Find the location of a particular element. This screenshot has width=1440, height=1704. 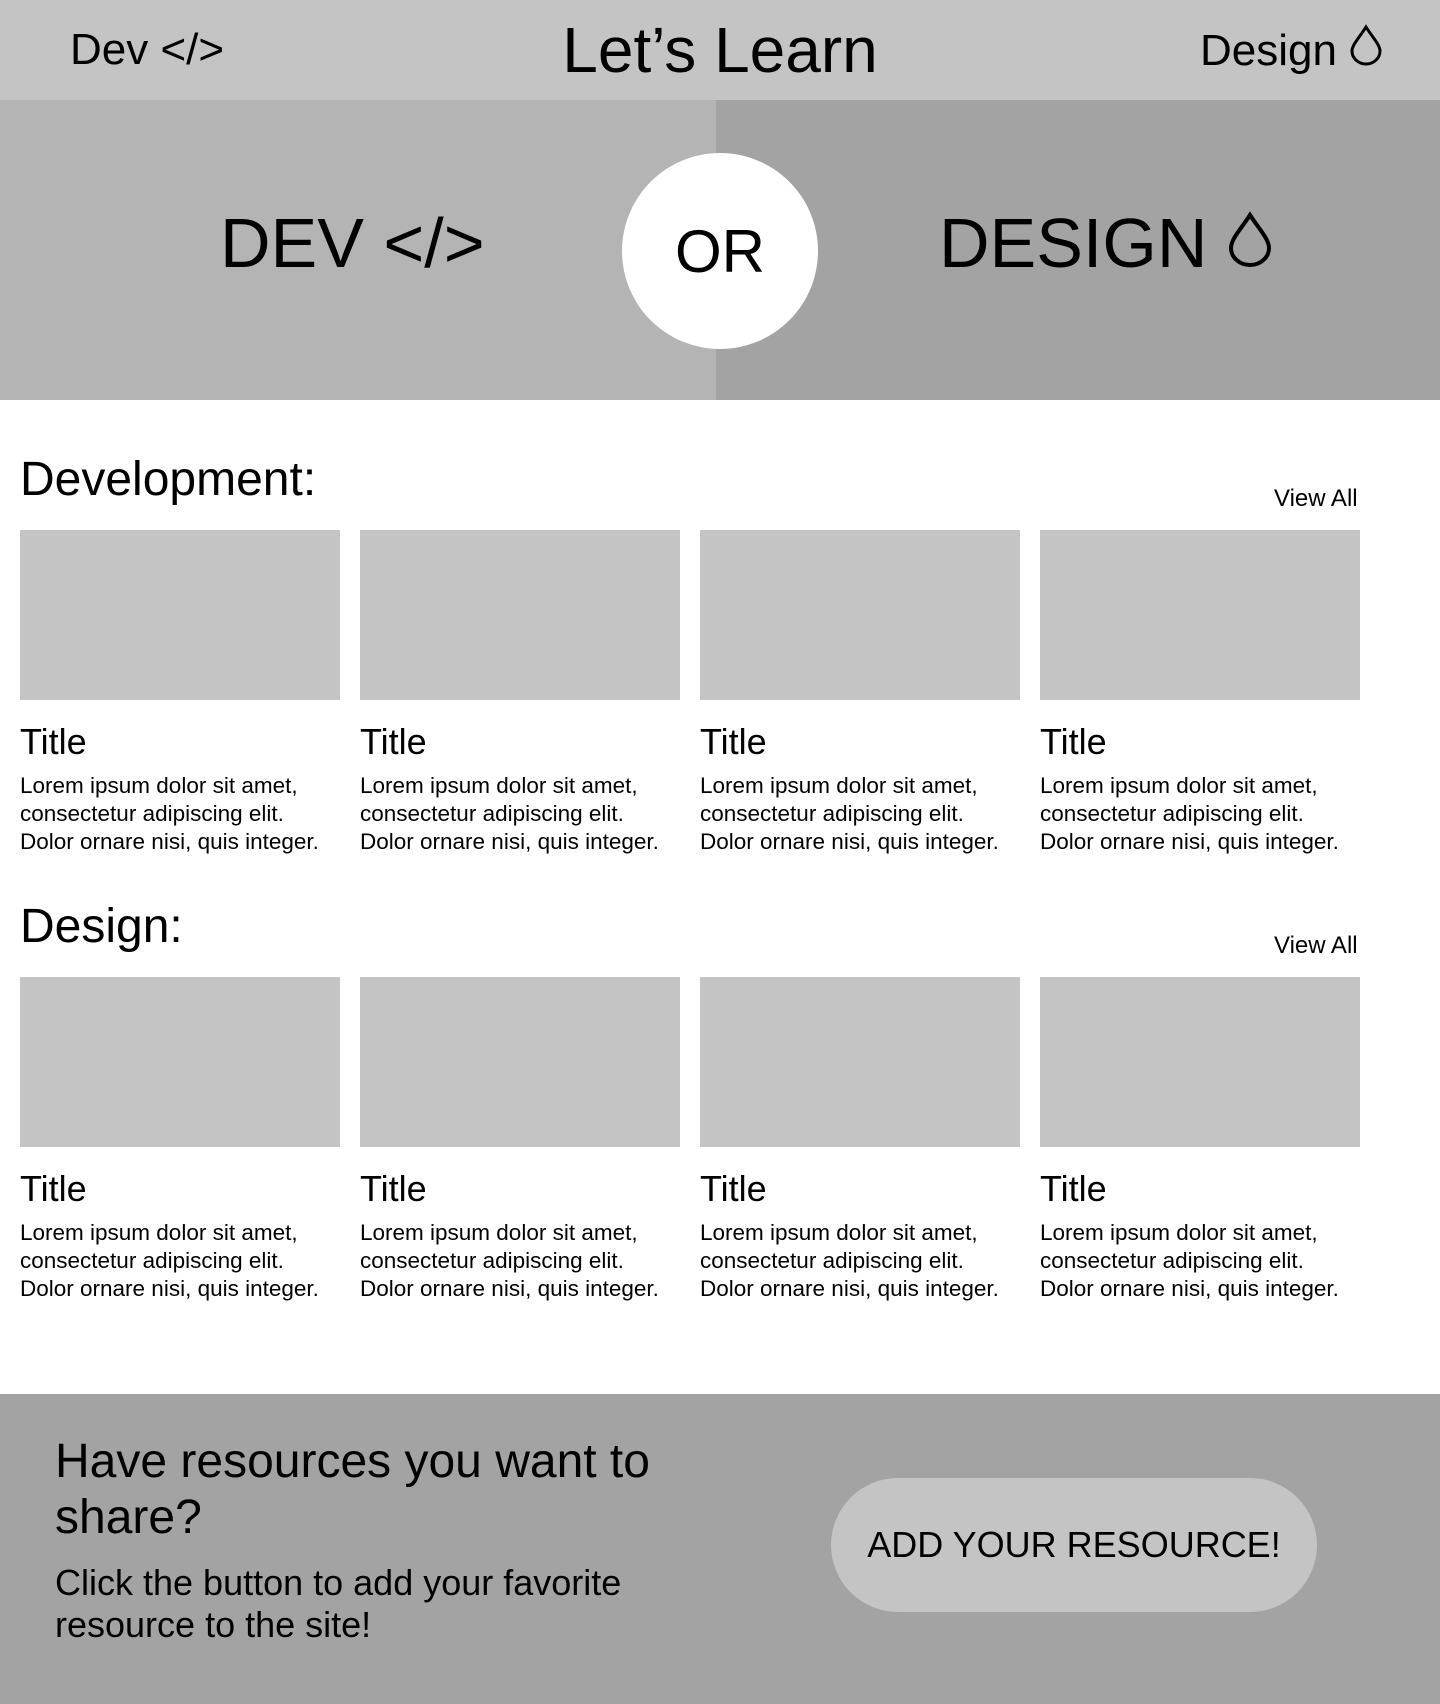

hero-dev-label: DEV </> is located at coordinates (352, 243).